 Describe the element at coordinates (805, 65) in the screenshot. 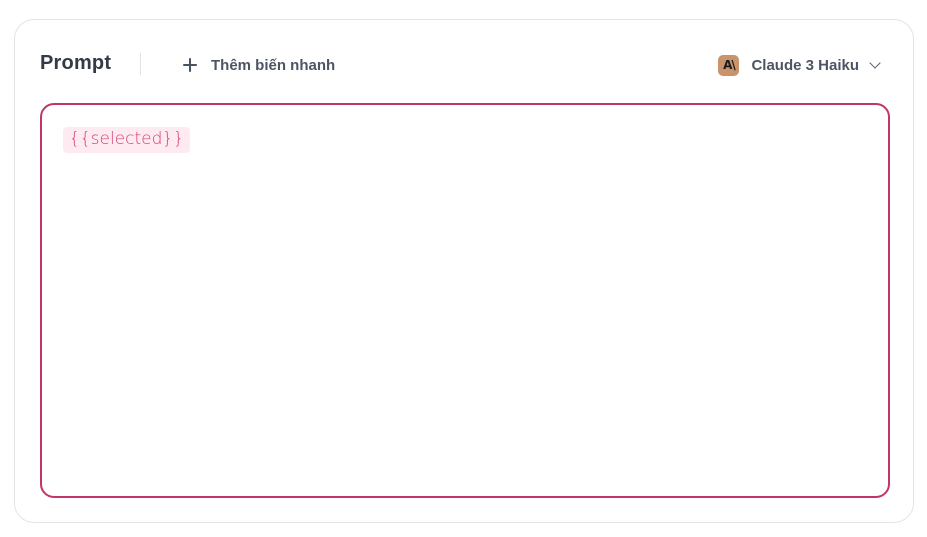

I see `model-name: Claude 3 Haiku` at that location.